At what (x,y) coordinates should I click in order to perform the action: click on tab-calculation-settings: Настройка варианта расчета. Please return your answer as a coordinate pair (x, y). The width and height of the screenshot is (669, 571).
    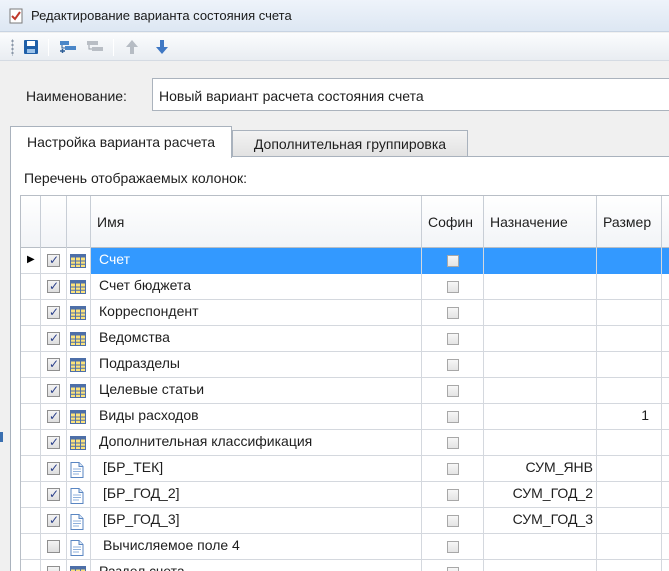
    Looking at the image, I should click on (121, 142).